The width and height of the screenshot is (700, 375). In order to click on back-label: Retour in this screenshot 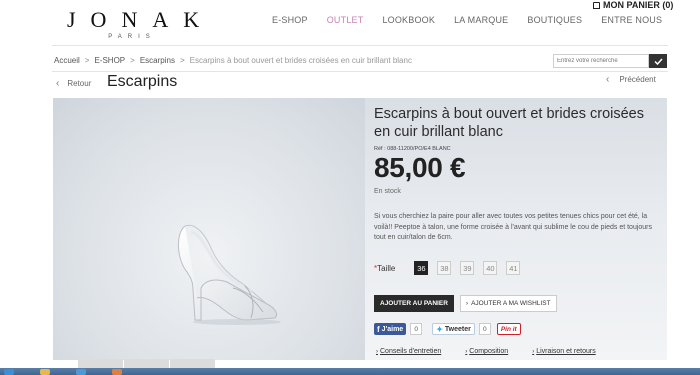, I will do `click(79, 83)`.